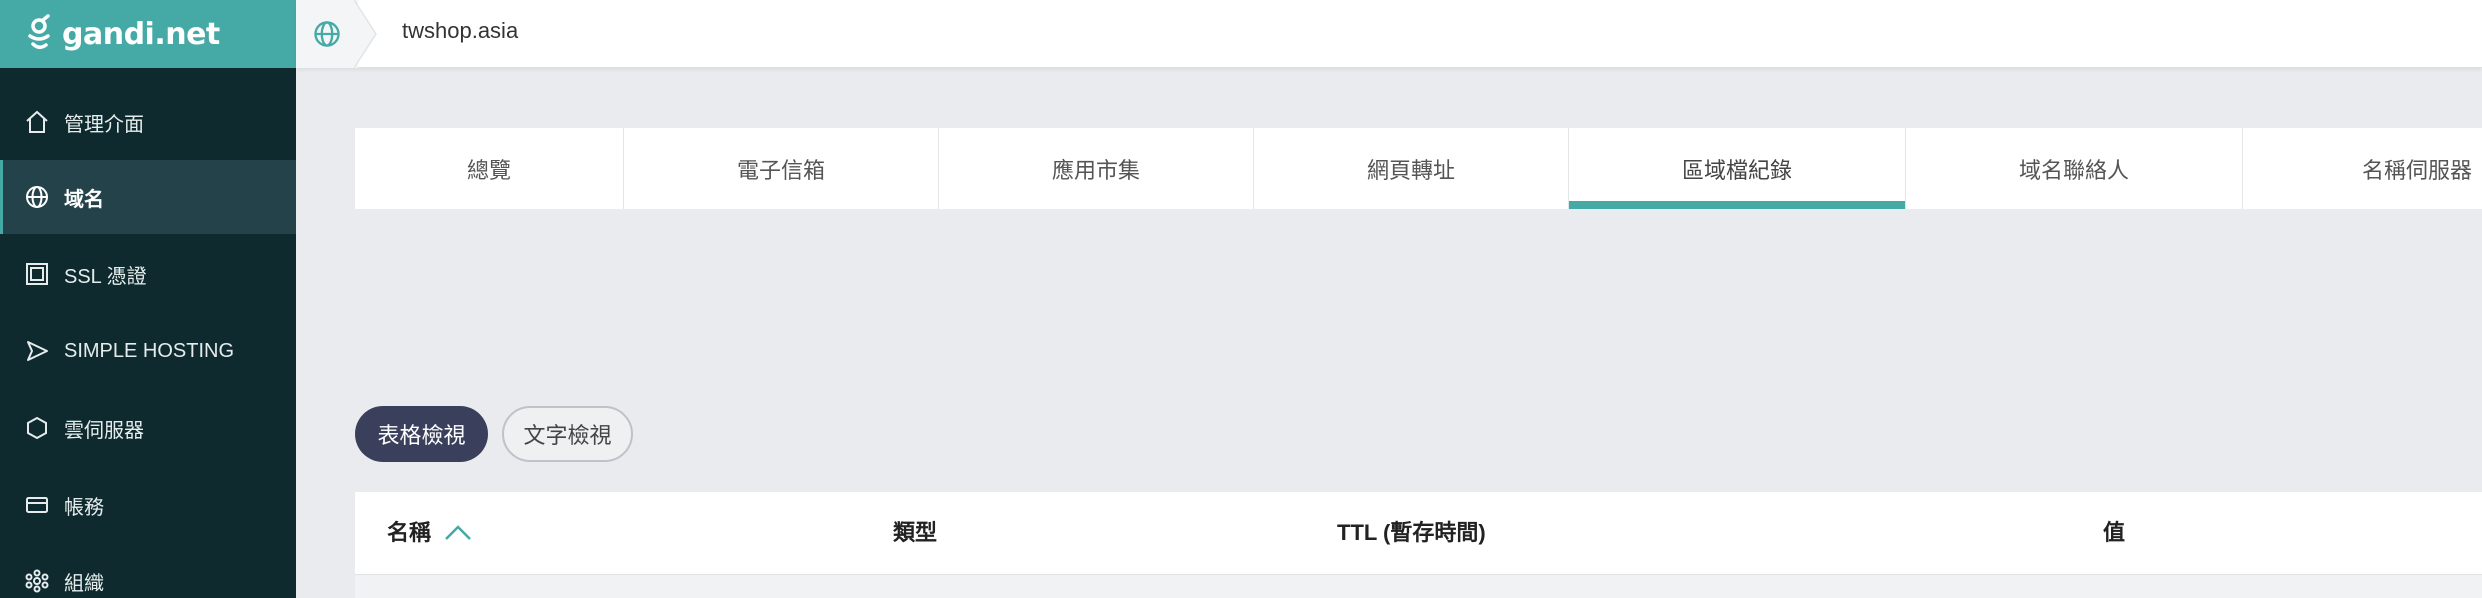 This screenshot has height=598, width=2482. I want to click on column-header-label: 值, so click(2114, 532).